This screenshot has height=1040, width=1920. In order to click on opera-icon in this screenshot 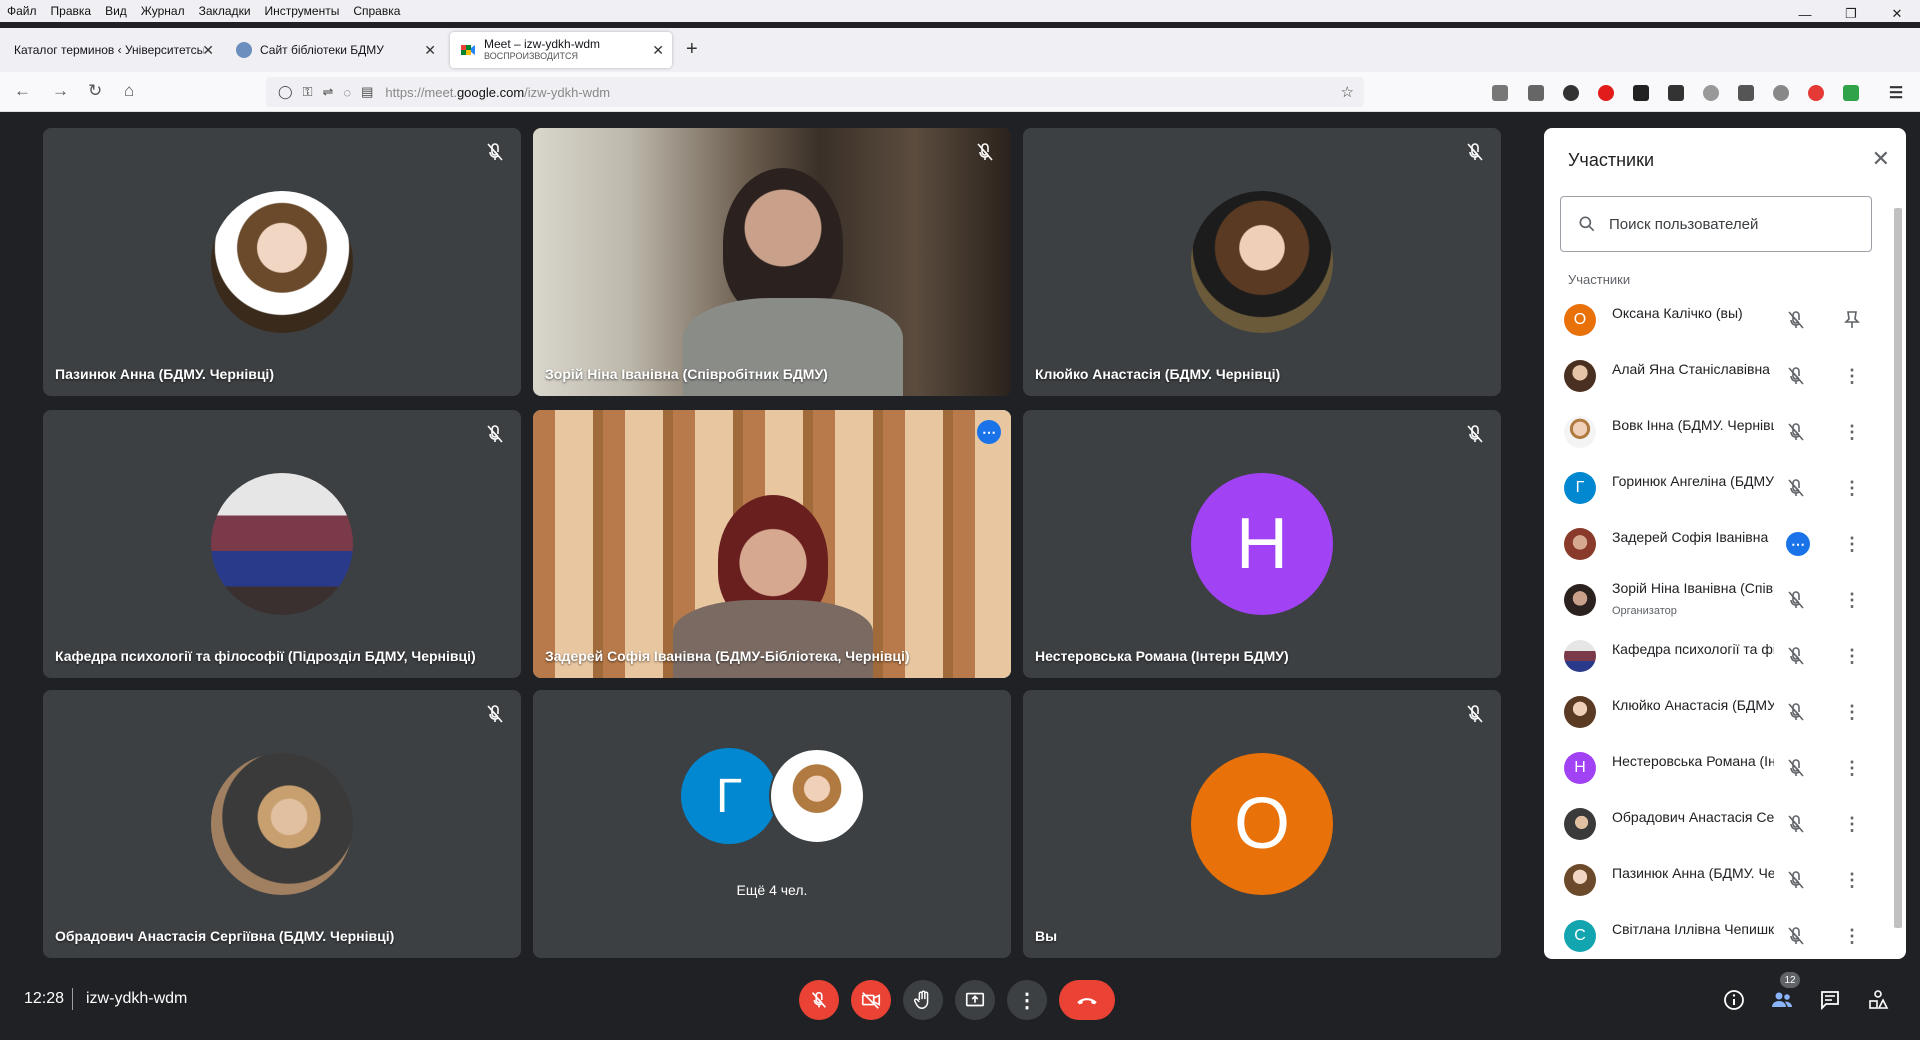, I will do `click(1606, 93)`.